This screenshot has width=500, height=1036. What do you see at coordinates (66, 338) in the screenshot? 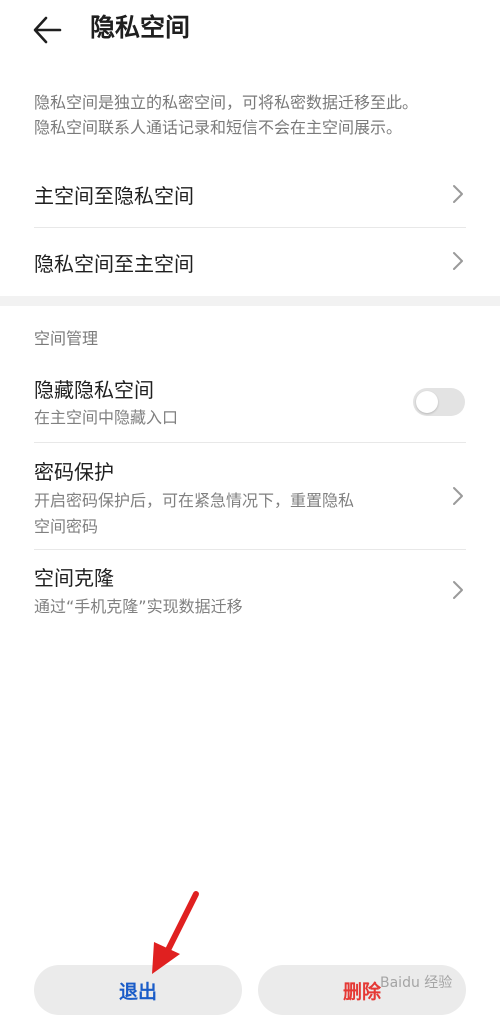
I see `section-title: 空间管理` at bounding box center [66, 338].